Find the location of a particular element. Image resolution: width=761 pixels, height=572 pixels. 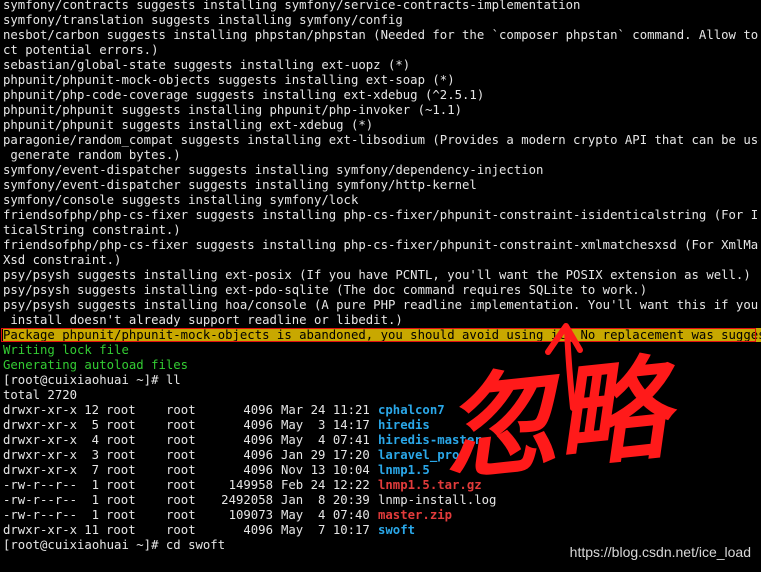

ls-size: 149958 is located at coordinates (250, 485).